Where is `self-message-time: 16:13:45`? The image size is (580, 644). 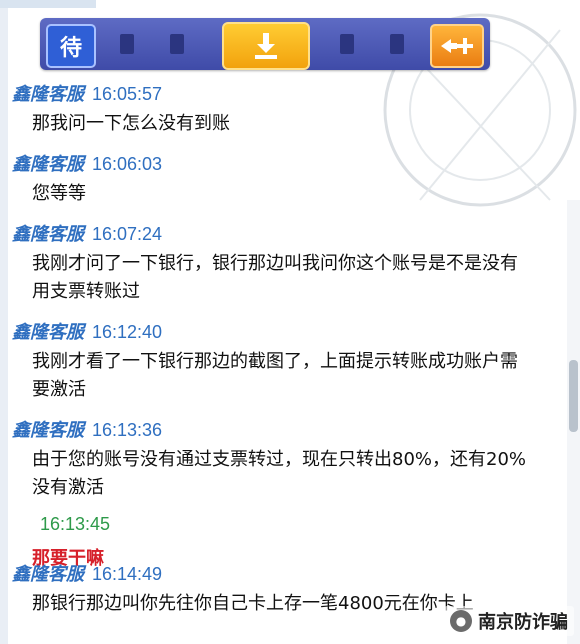 self-message-time: 16:13:45 is located at coordinates (75, 524).